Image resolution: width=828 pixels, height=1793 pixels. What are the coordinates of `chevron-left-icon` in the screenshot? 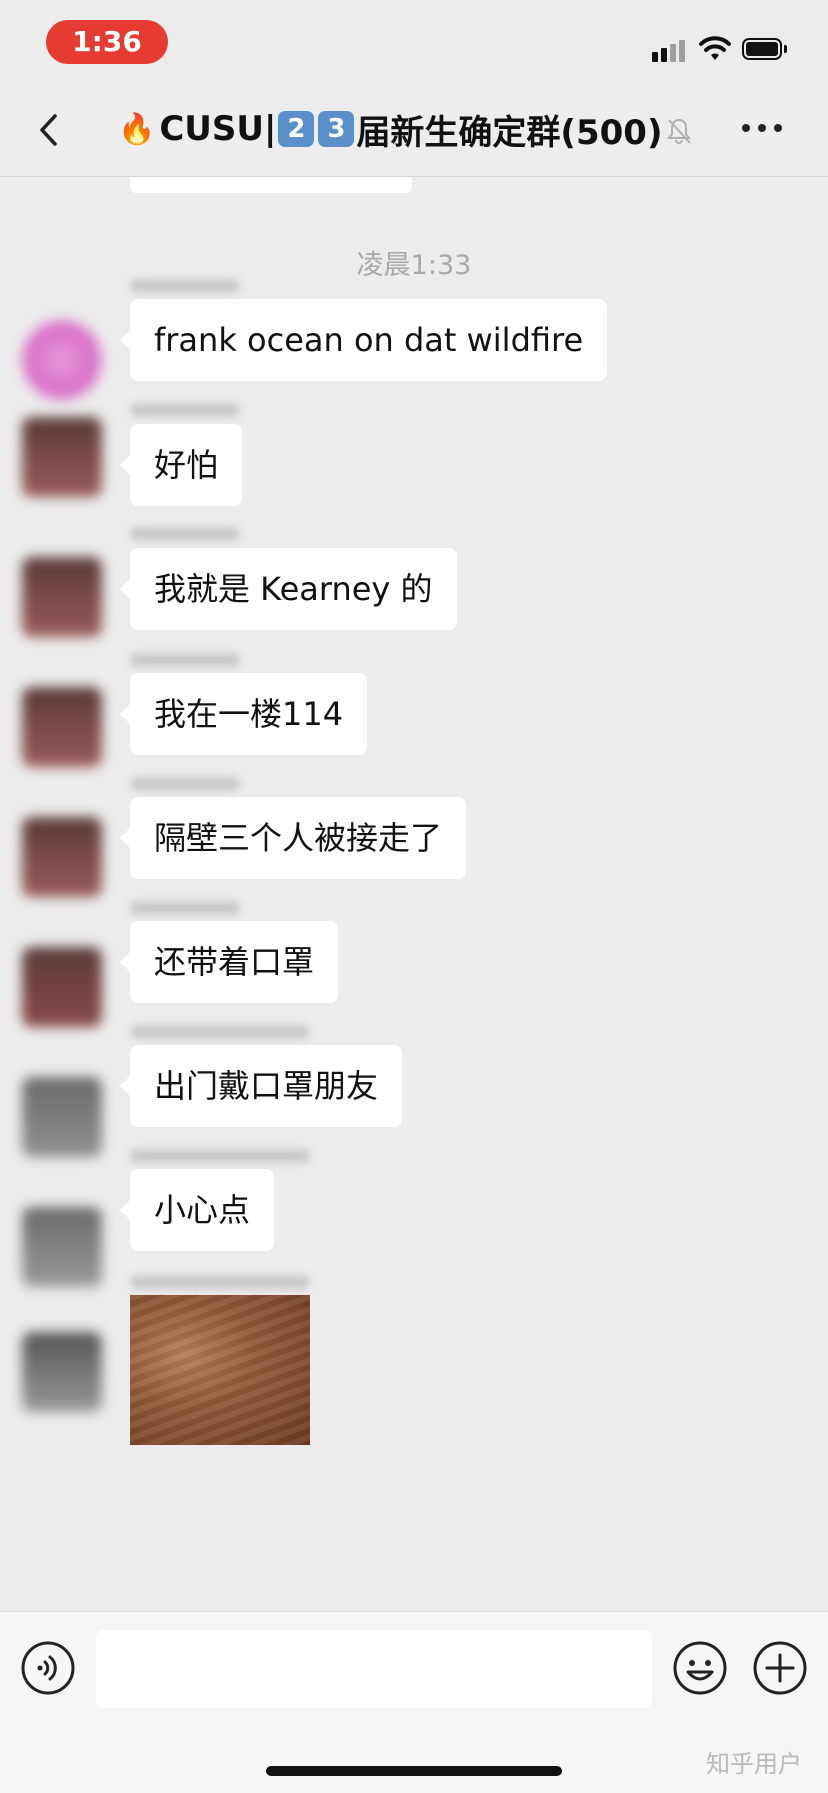 It's located at (50, 130).